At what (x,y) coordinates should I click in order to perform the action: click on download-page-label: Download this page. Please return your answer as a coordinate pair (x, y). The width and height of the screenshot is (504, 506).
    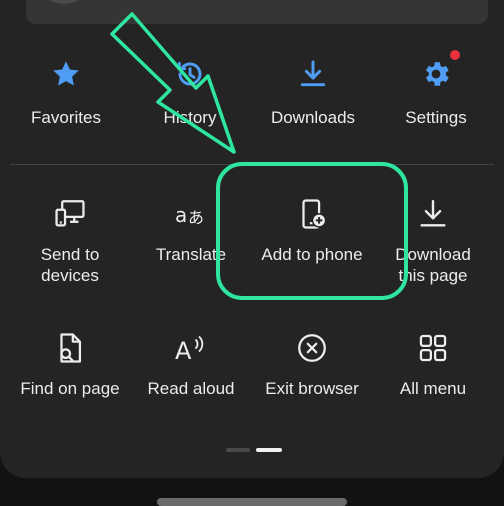
    Looking at the image, I should click on (433, 265).